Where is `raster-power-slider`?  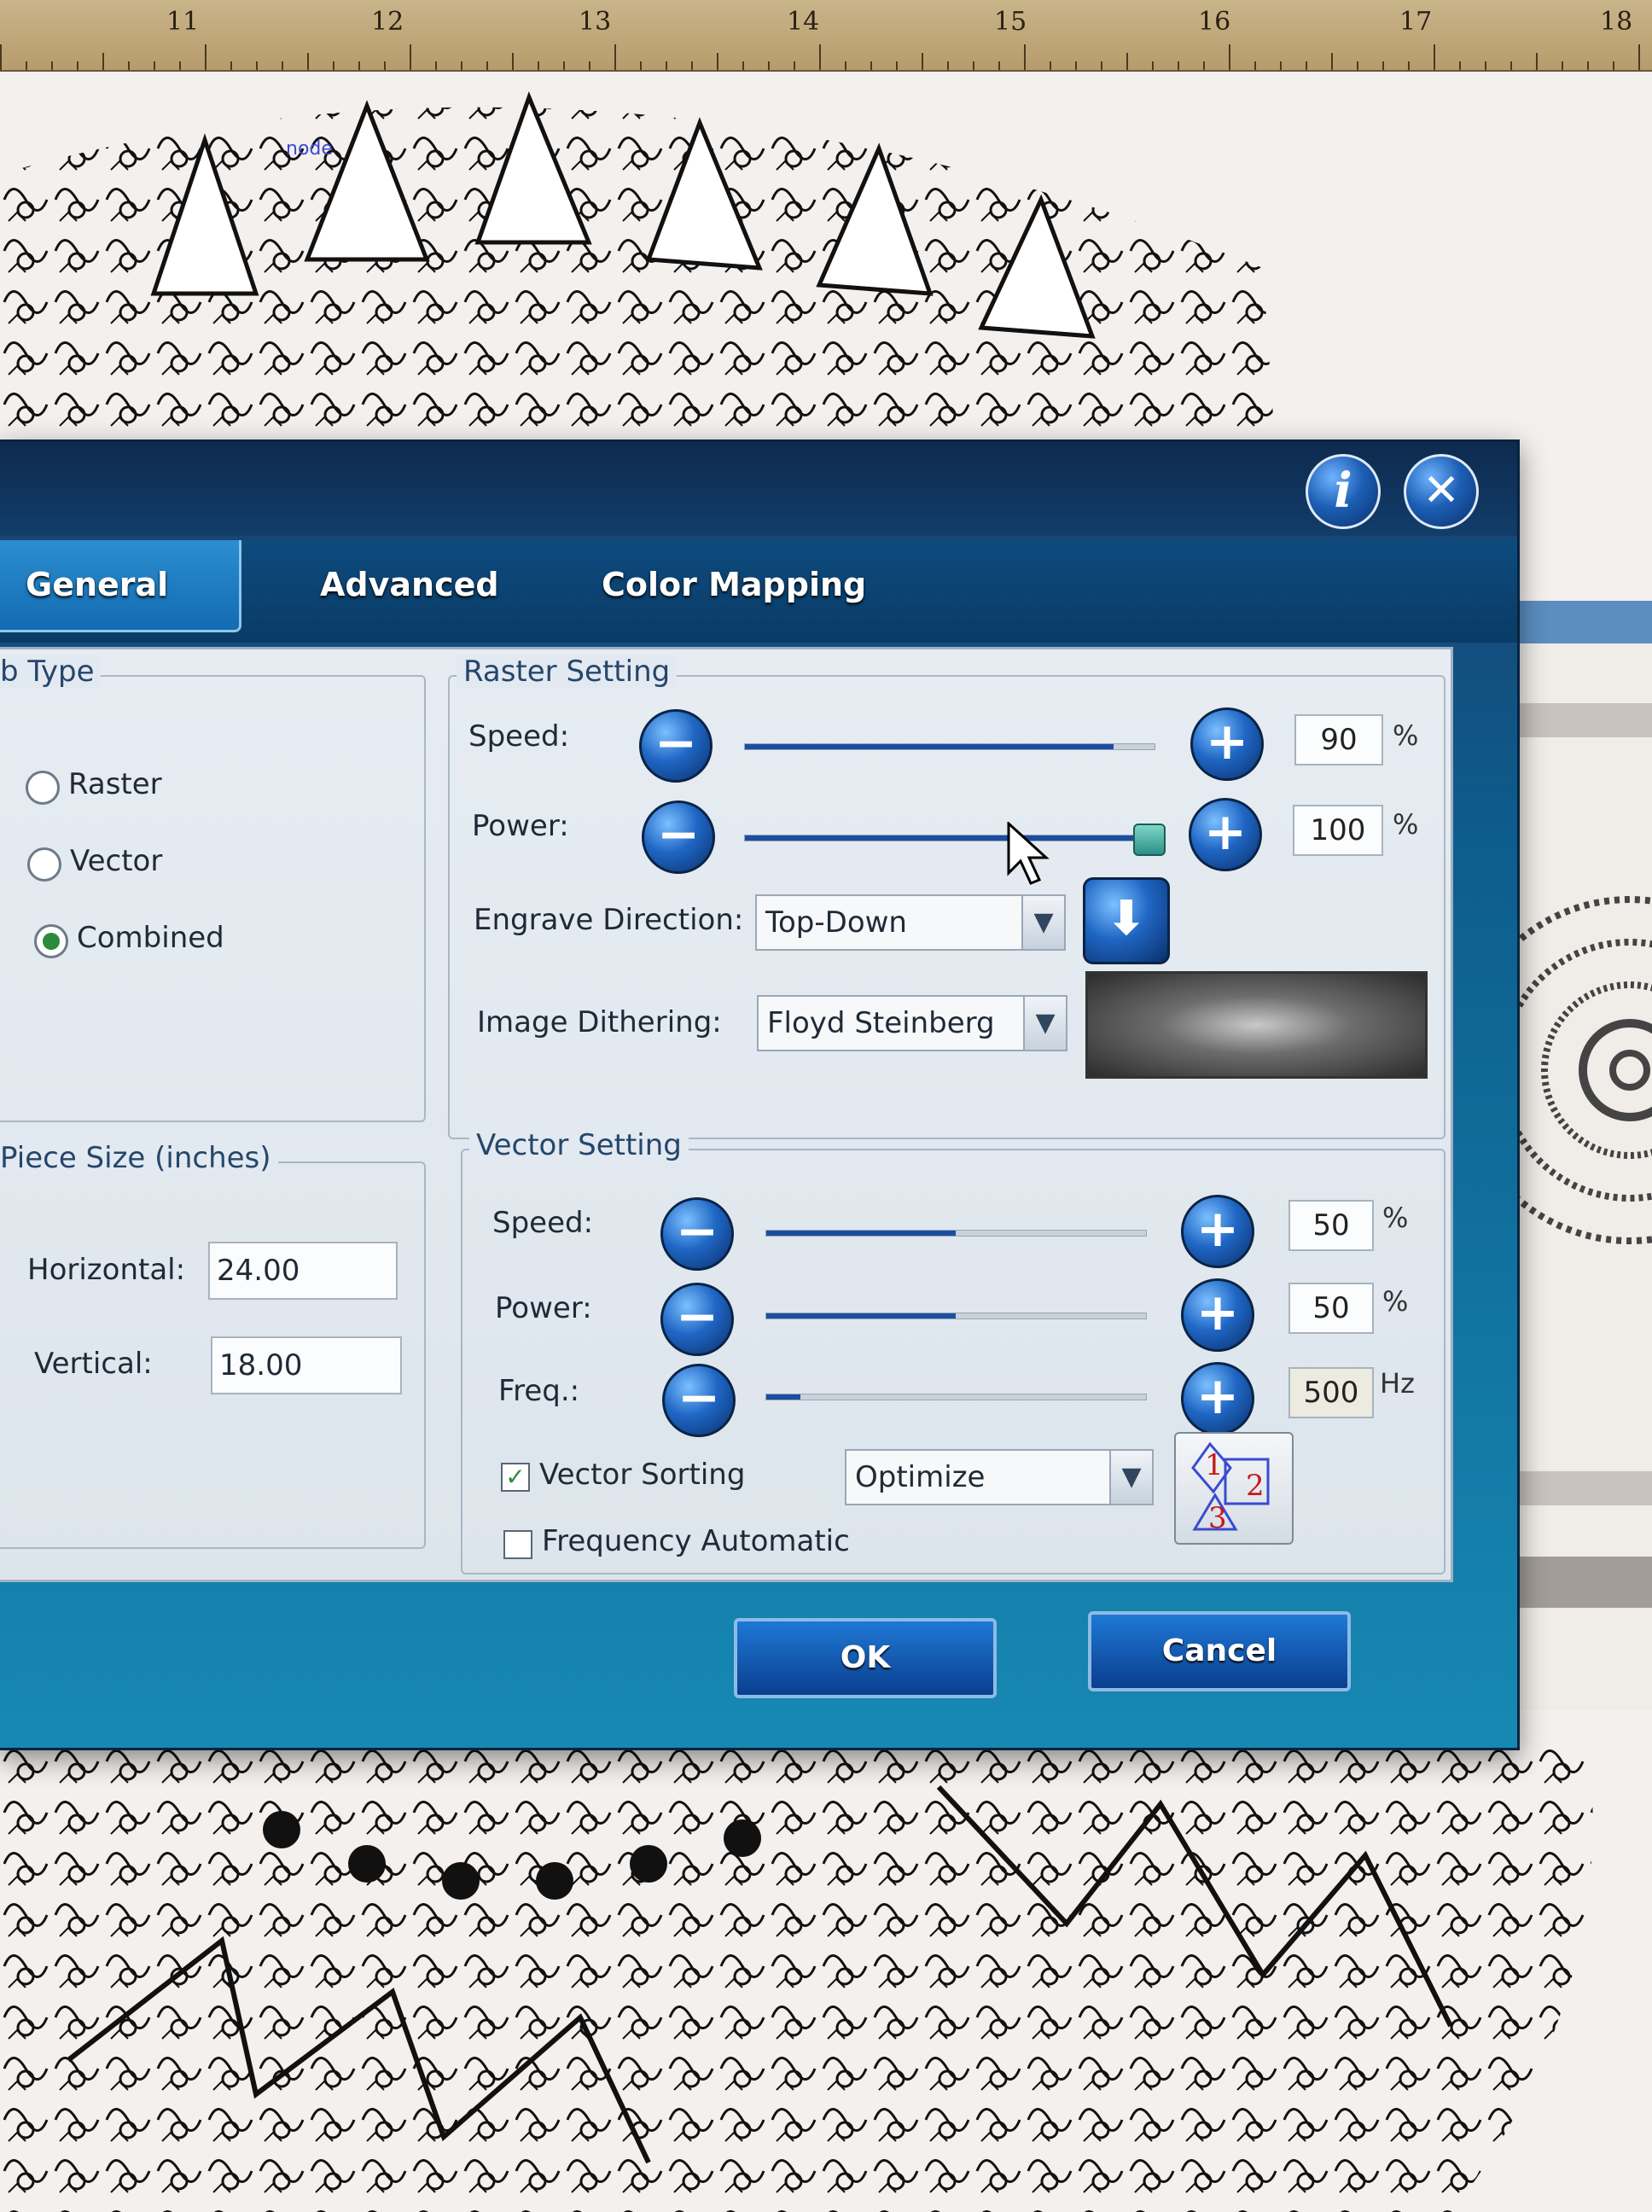
raster-power-slider is located at coordinates (955, 840).